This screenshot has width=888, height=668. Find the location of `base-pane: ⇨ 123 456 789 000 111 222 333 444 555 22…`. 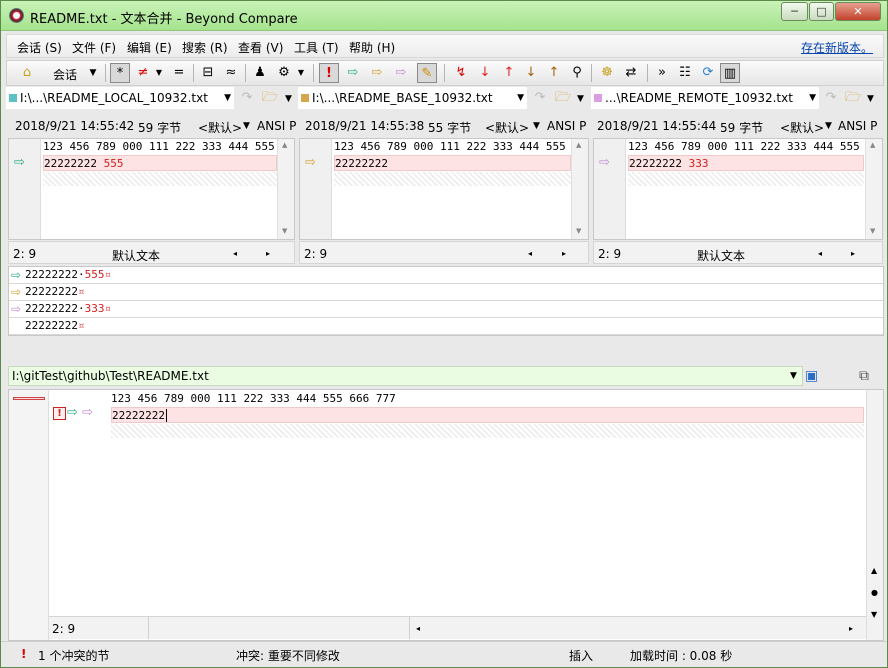

base-pane: ⇨ 123 456 789 000 111 222 333 444 555 22… is located at coordinates (444, 189).